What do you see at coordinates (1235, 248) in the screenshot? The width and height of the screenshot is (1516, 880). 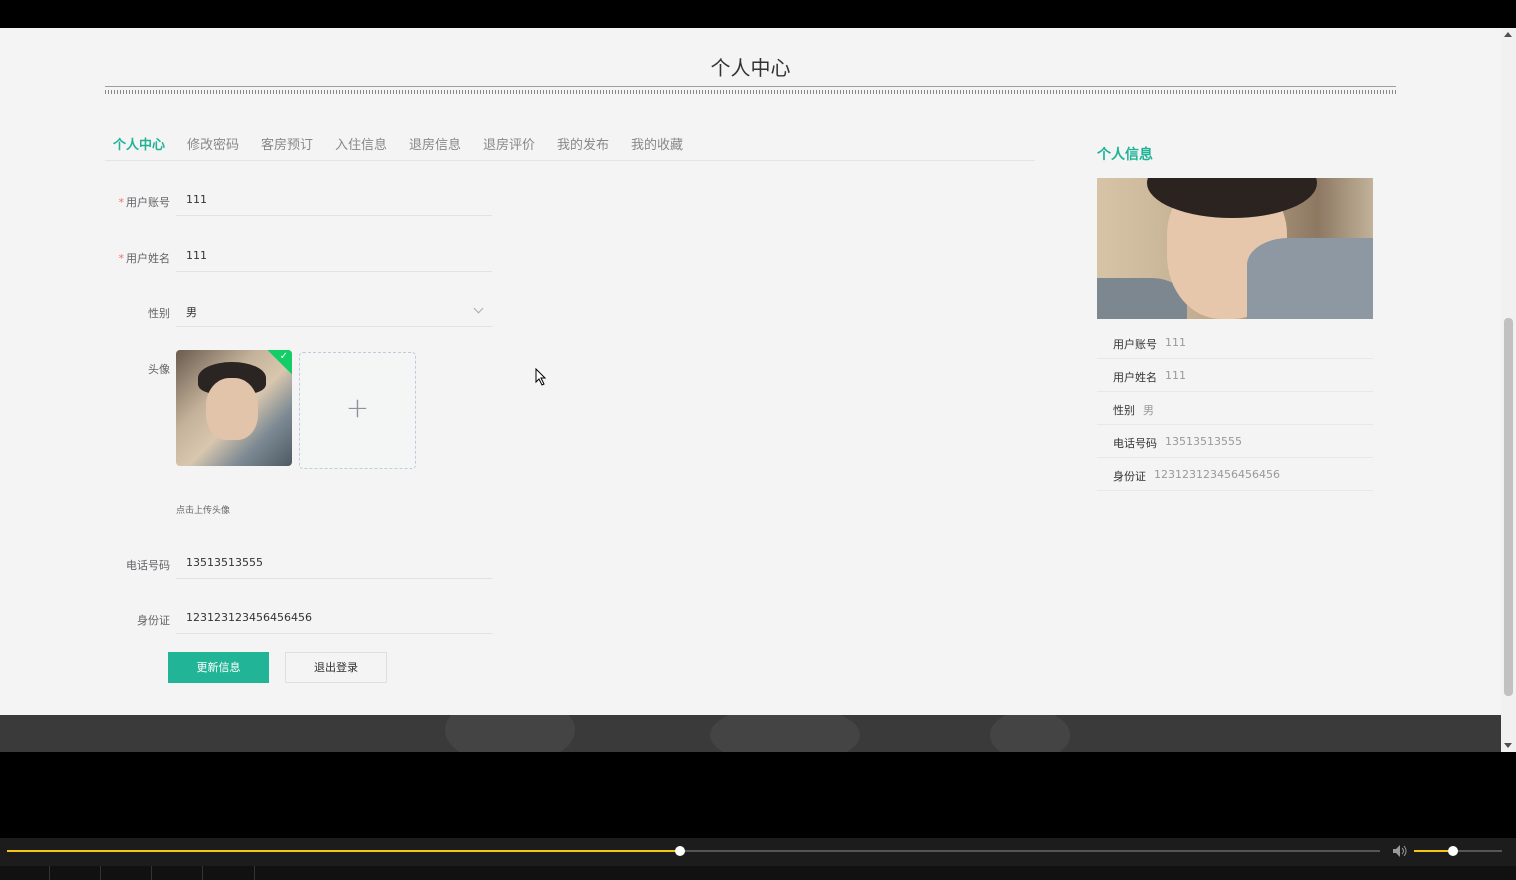 I see `profile-photo` at bounding box center [1235, 248].